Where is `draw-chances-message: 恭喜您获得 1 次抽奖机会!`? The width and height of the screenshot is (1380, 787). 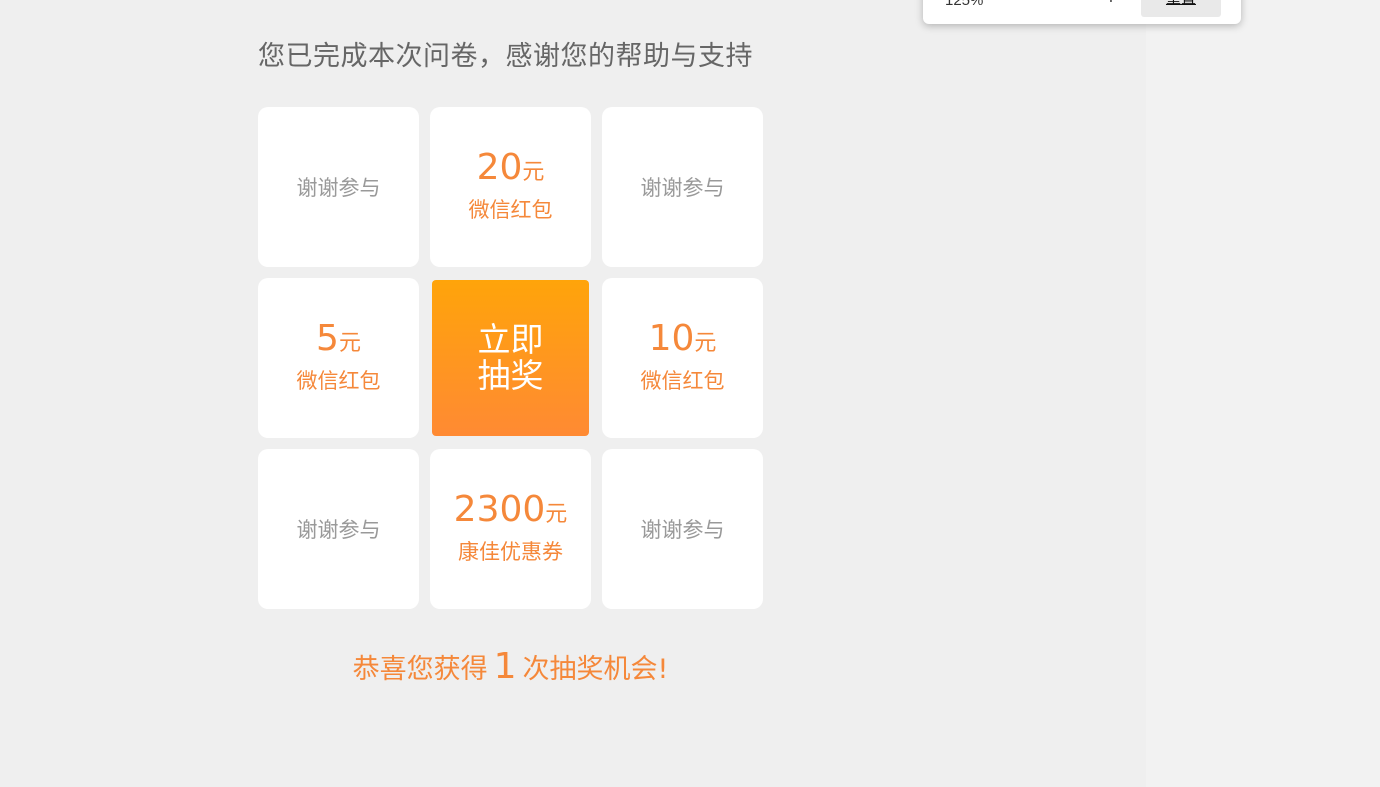
draw-chances-message: 恭喜您获得 1 次抽奖机会! is located at coordinates (510, 666).